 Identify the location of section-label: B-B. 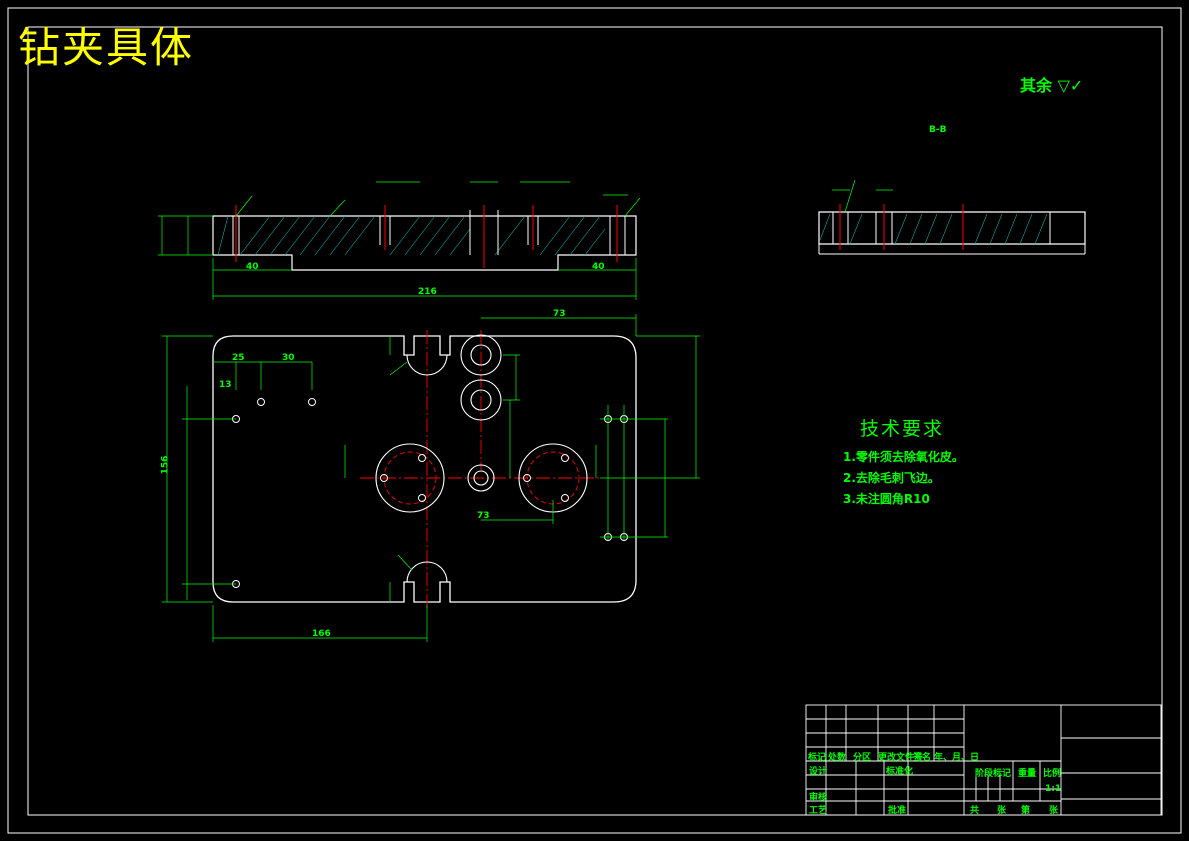
(938, 130).